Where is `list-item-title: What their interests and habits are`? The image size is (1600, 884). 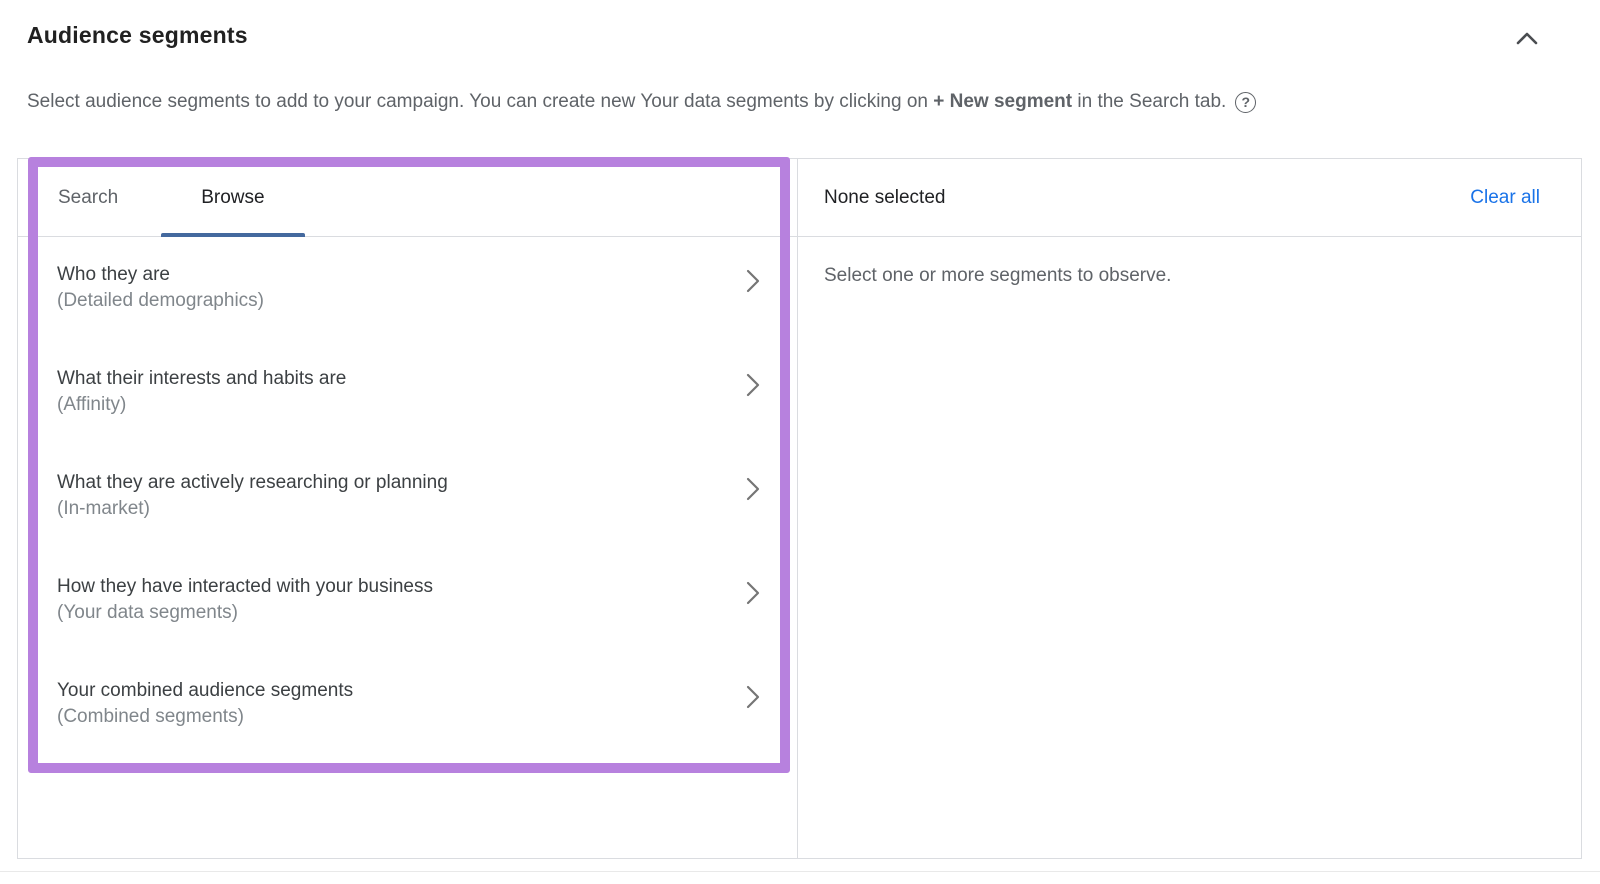
list-item-title: What their interests and habits are is located at coordinates (202, 378).